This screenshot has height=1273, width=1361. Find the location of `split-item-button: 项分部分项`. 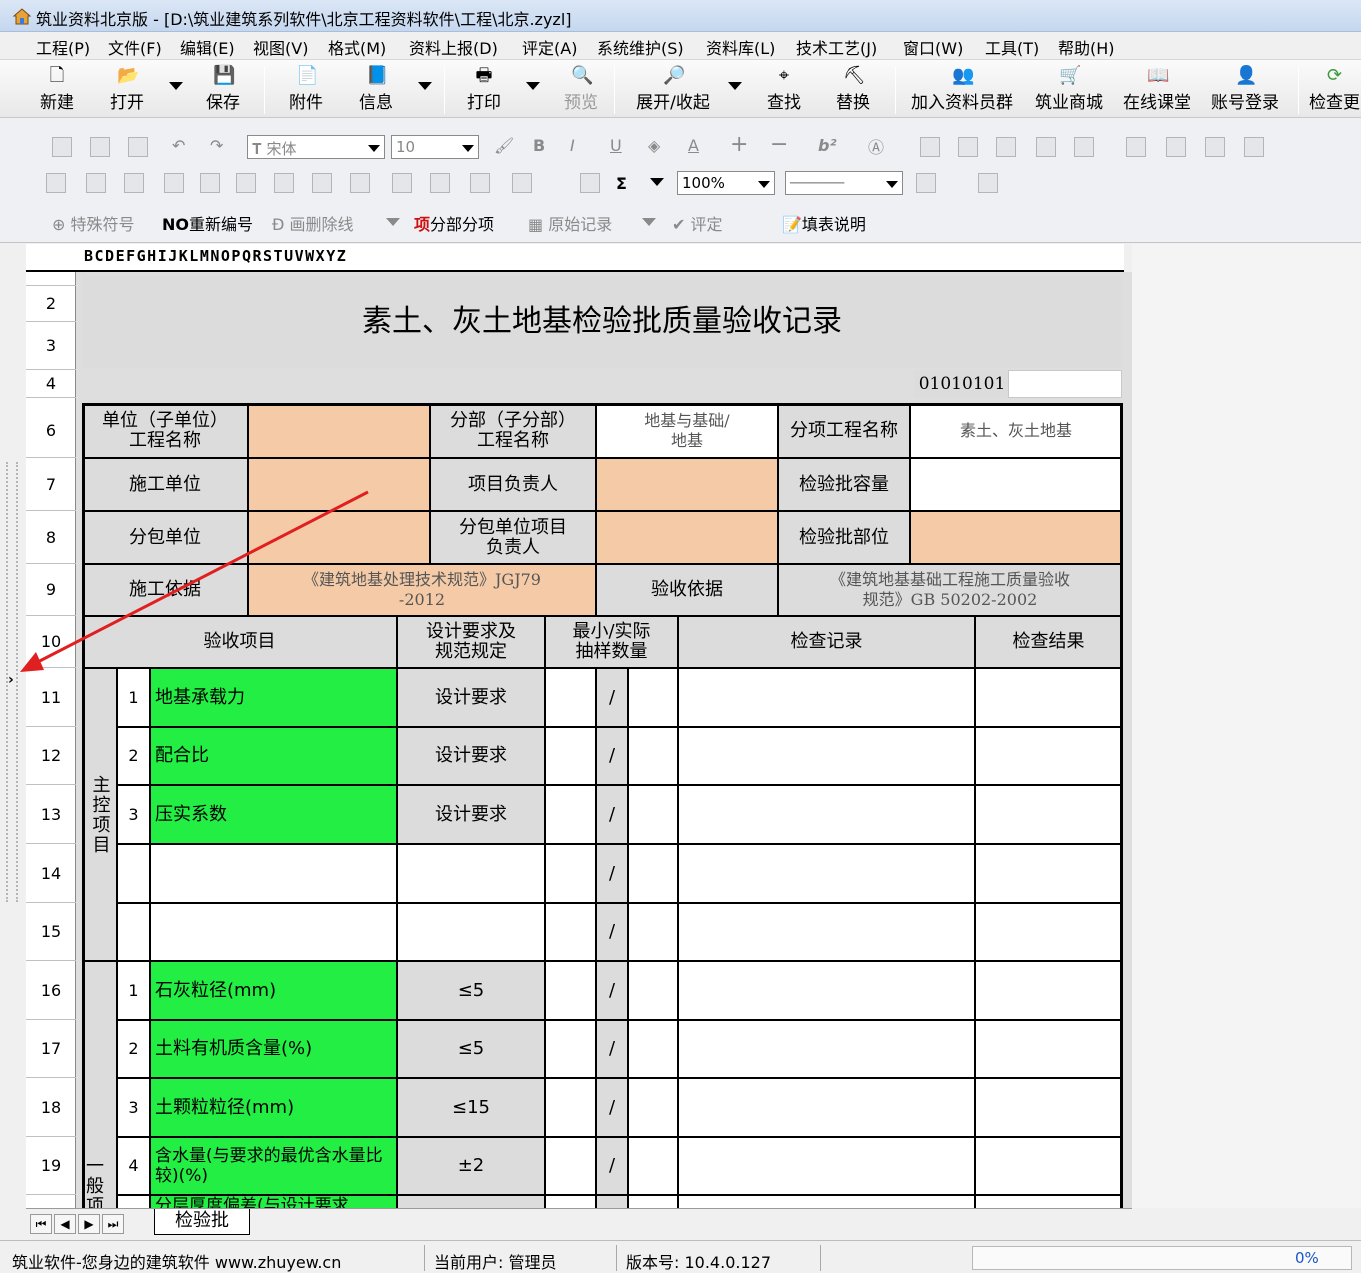

split-item-button: 项分部分项 is located at coordinates (454, 223).